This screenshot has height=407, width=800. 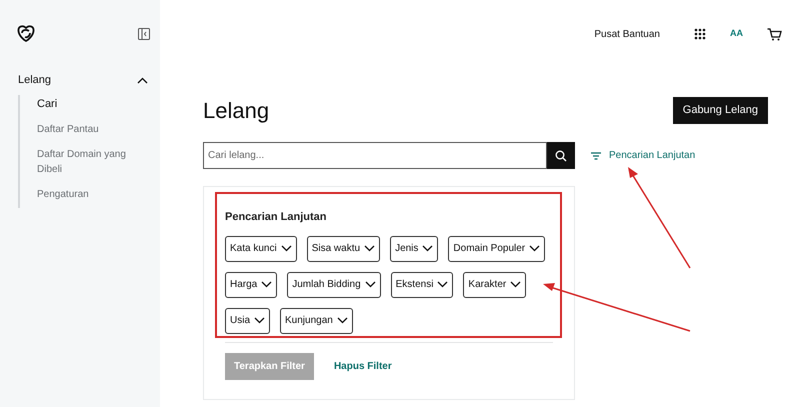 I want to click on filter-icon, so click(x=596, y=156).